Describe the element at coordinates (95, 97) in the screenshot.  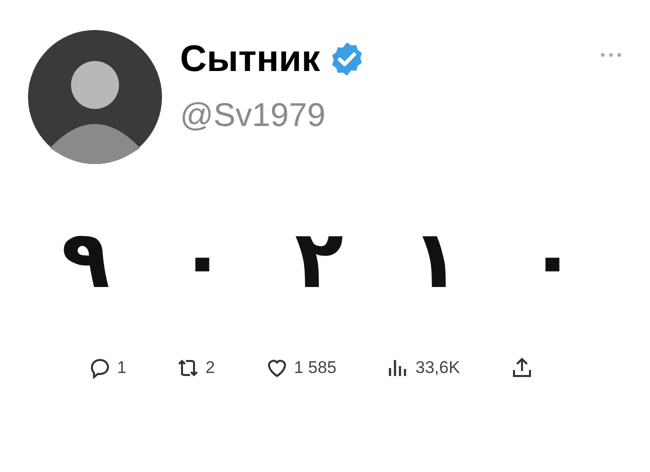
I see `avatar-silhouette-icon` at that location.